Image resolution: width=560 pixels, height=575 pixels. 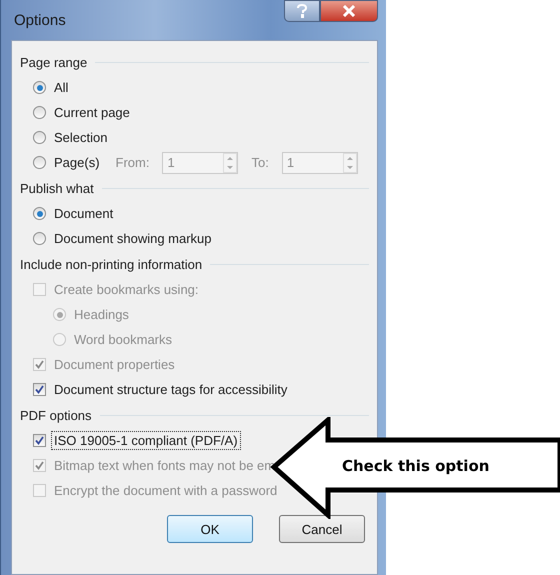 I want to click on option-label: ISO 19005-1 compliant (PDF/A), so click(x=146, y=440).